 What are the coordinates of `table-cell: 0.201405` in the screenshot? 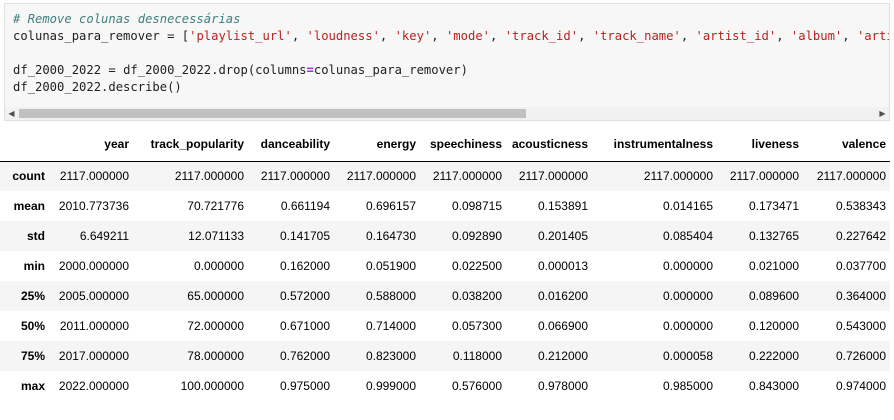 It's located at (562, 236).